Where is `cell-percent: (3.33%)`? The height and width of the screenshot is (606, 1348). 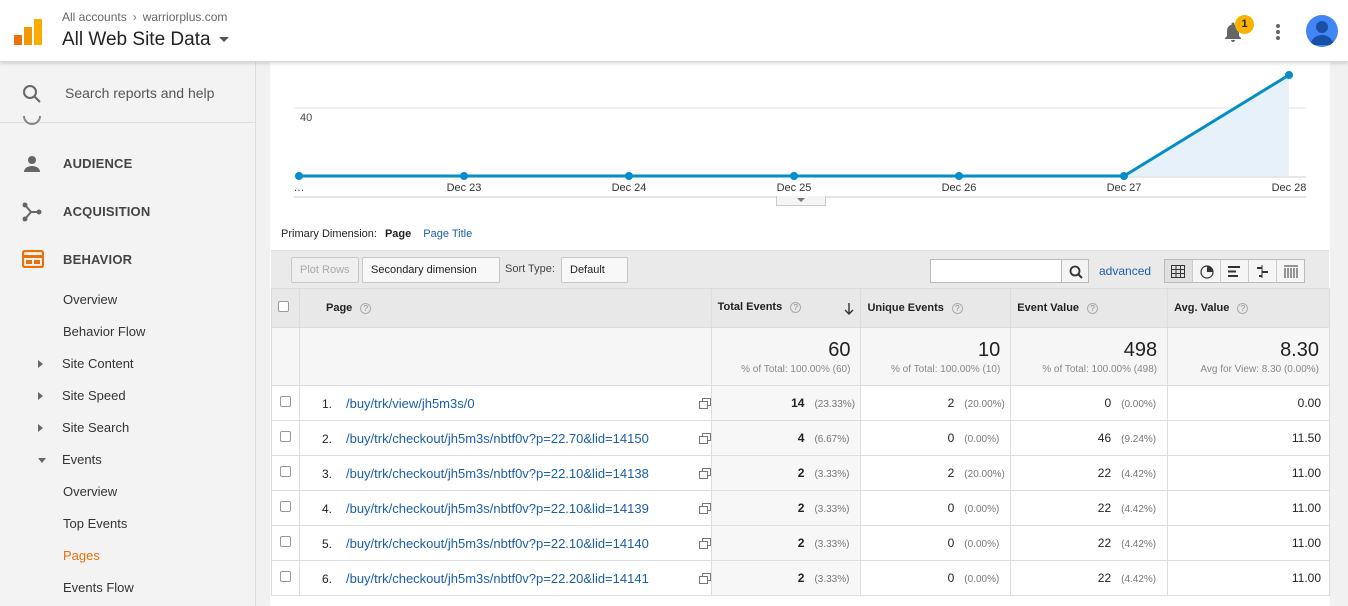
cell-percent: (3.33%) is located at coordinates (832, 474).